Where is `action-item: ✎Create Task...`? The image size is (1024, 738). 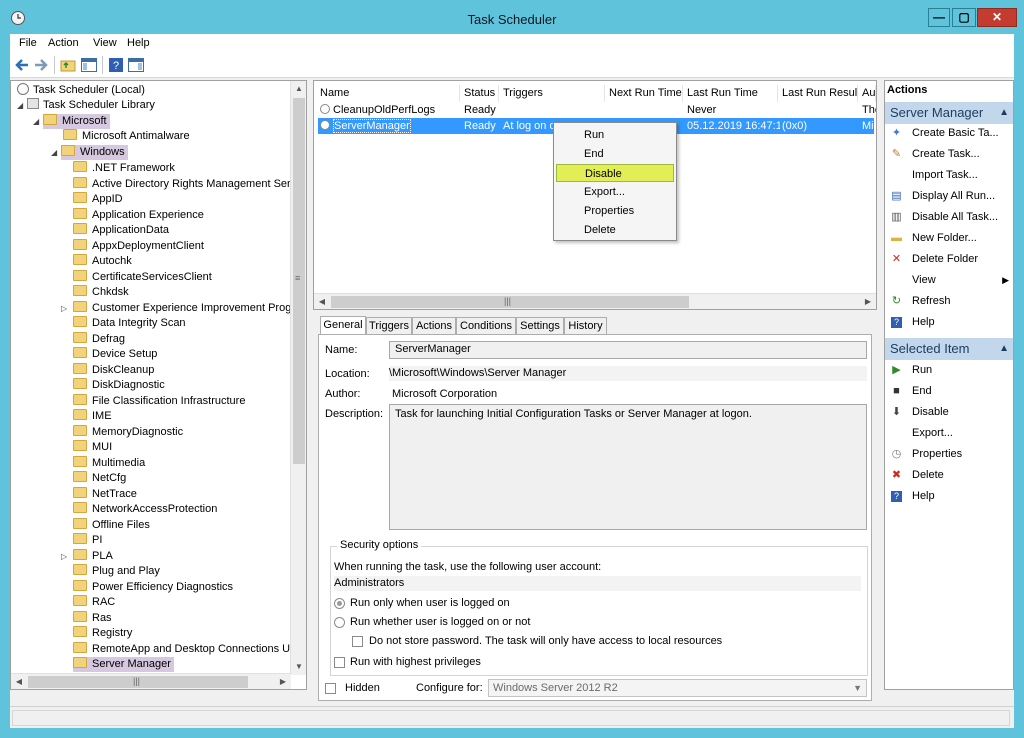 action-item: ✎Create Task... is located at coordinates (949, 154).